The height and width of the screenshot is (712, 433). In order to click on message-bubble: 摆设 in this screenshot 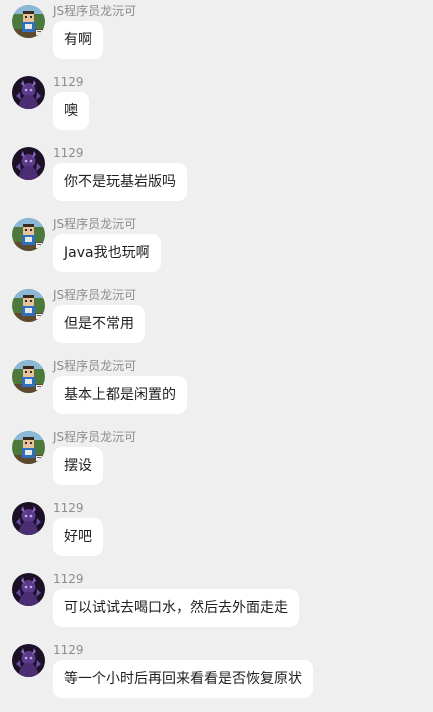, I will do `click(78, 466)`.